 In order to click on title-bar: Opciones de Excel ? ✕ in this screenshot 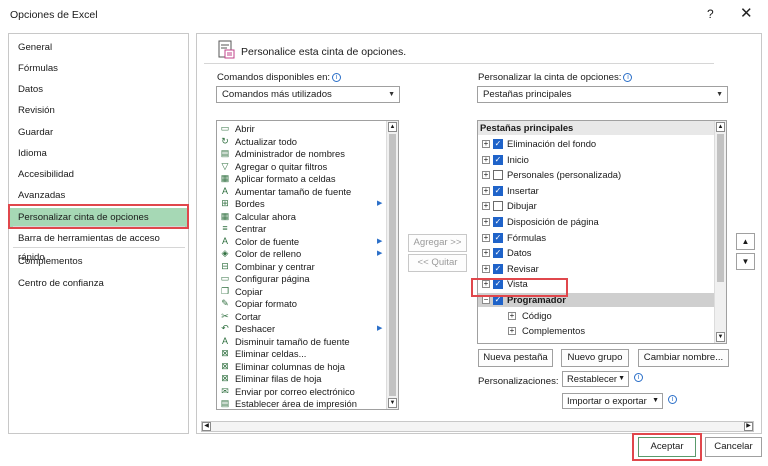, I will do `click(384, 15)`.